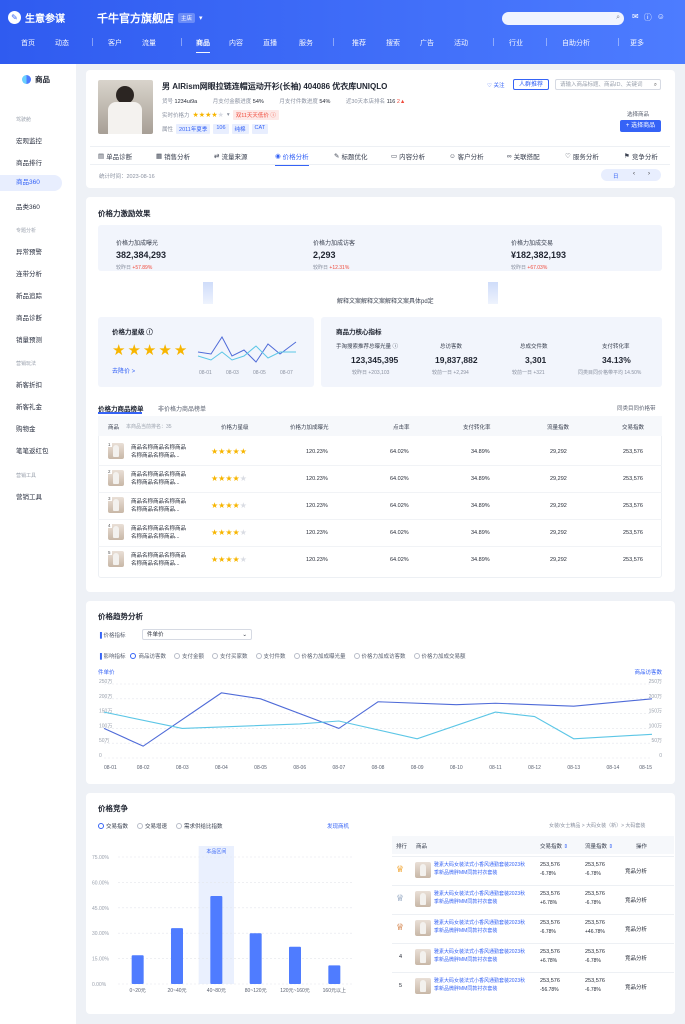 Image resolution: width=685 pixels, height=1024 pixels. Describe the element at coordinates (182, 408) in the screenshot. I see `tab-non-price-power-ranking: 非价格力商品榜单` at that location.